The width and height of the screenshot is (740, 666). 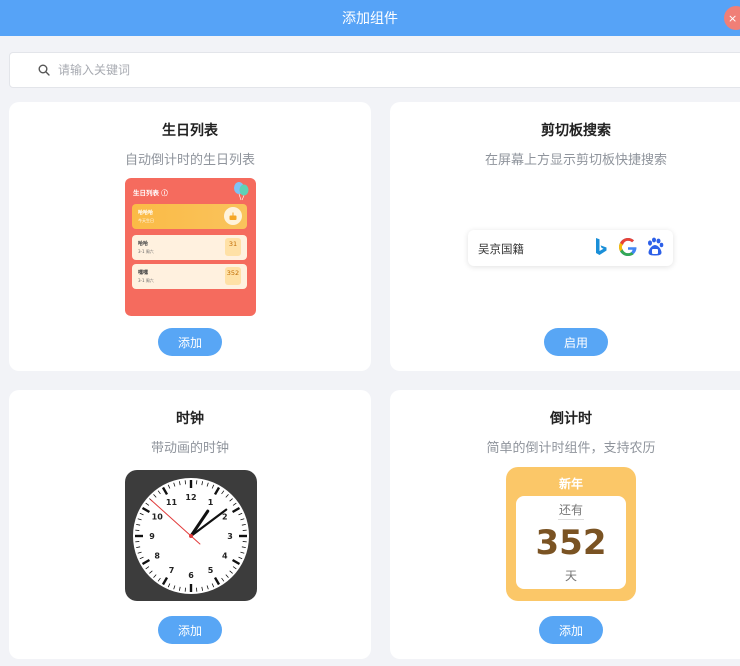 What do you see at coordinates (575, 160) in the screenshot?
I see `card-description: 在屏幕上方显示剪切板快捷搜索` at bounding box center [575, 160].